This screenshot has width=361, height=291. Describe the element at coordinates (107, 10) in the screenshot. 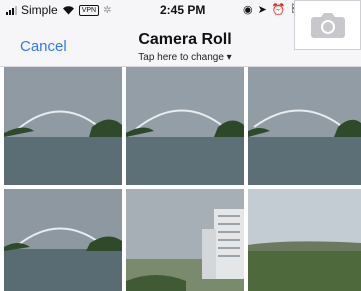

I see `activity-icon: ✲` at that location.